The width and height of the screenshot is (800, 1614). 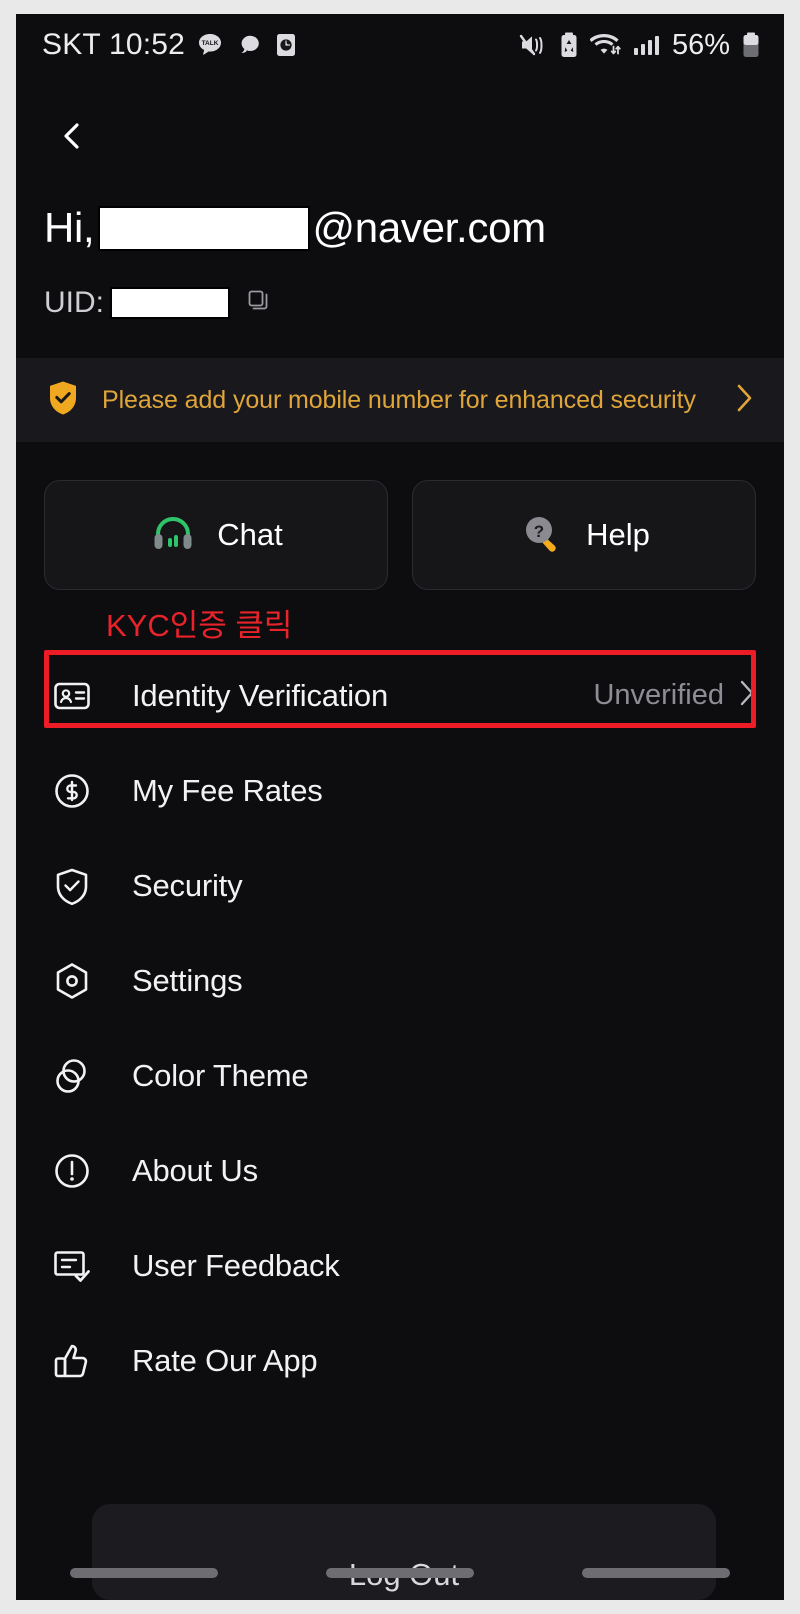 What do you see at coordinates (187, 980) in the screenshot?
I see `menu-label: Settings` at bounding box center [187, 980].